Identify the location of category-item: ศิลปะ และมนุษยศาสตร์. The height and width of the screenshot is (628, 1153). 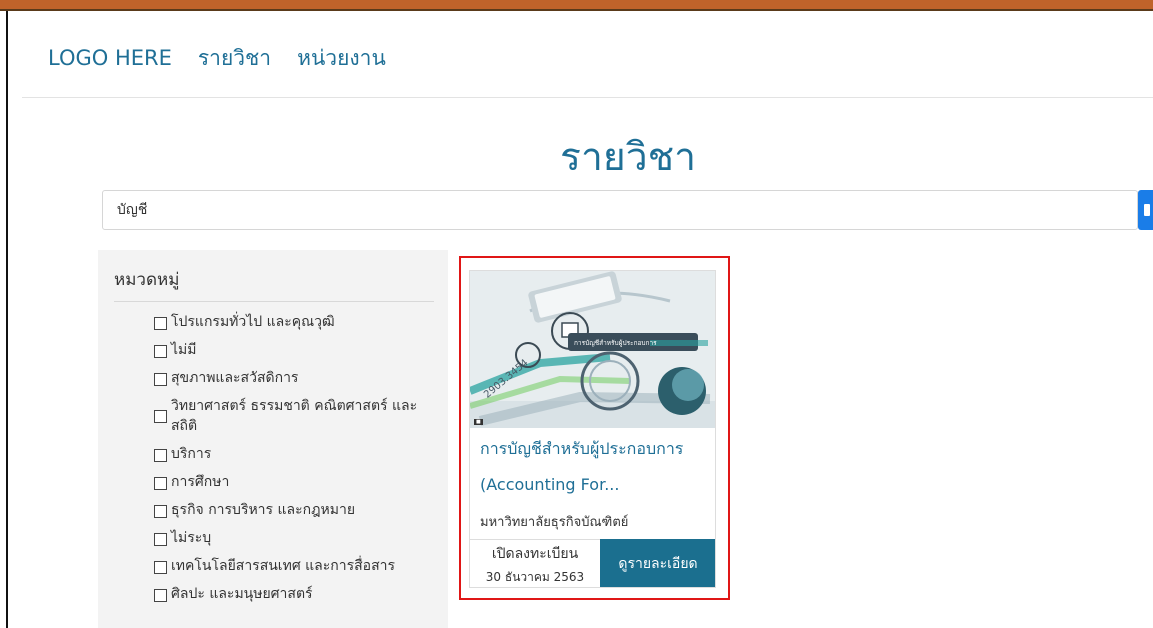
(294, 594).